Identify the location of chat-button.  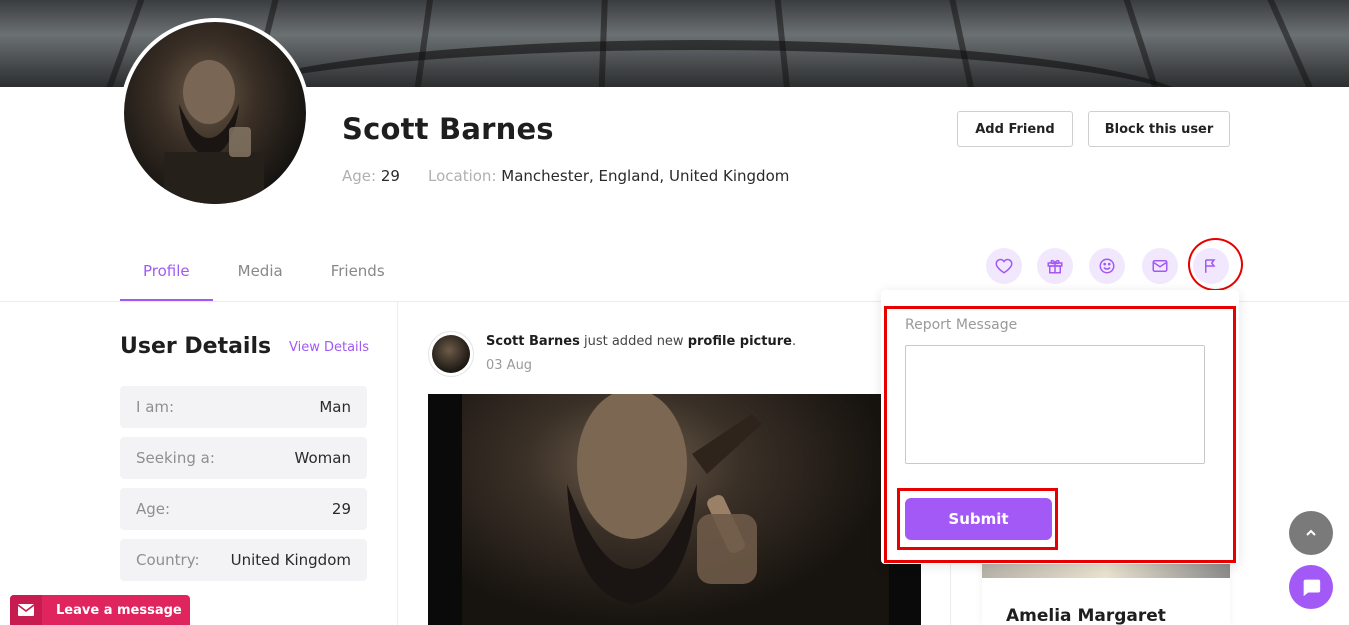
(1311, 587).